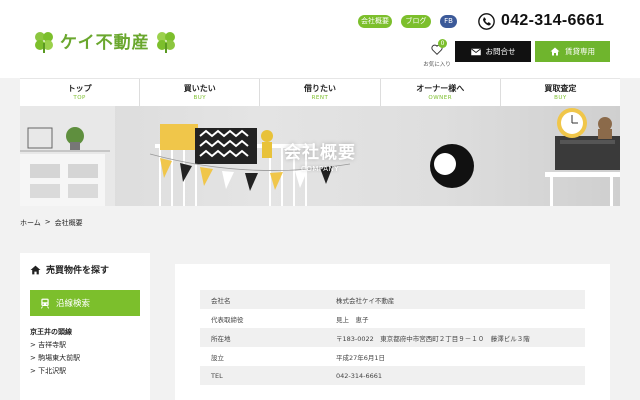 The height and width of the screenshot is (400, 640). What do you see at coordinates (45, 303) in the screenshot?
I see `train-icon` at bounding box center [45, 303].